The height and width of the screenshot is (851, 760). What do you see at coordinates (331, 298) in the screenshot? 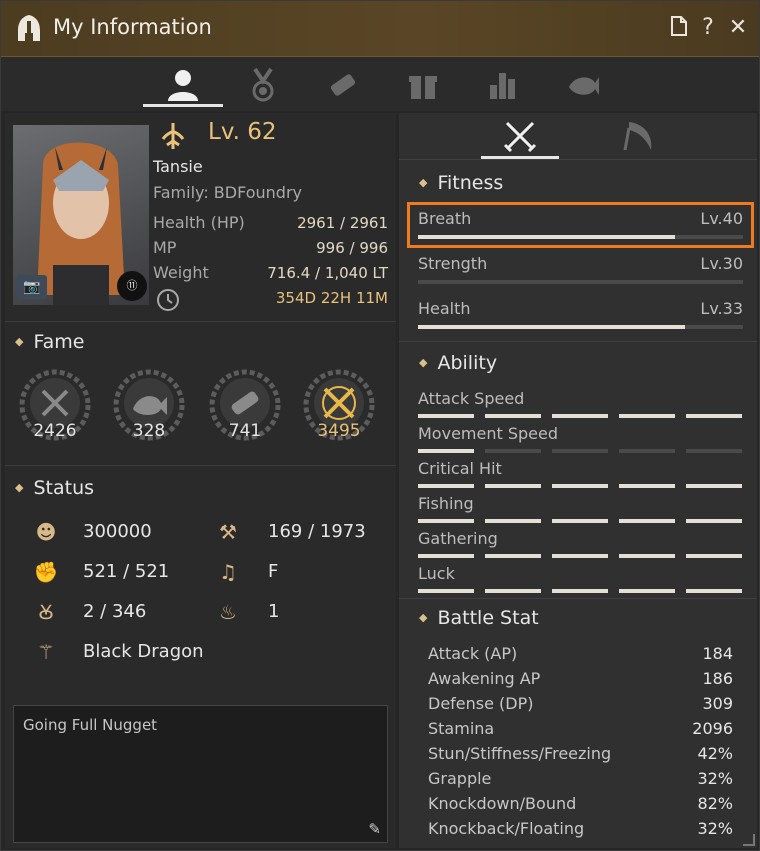
I see `playtime-value: 354D 22H 11M` at bounding box center [331, 298].